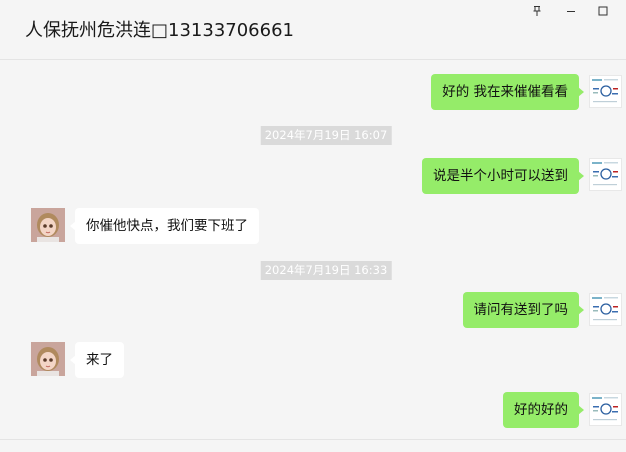 The height and width of the screenshot is (452, 626). Describe the element at coordinates (159, 30) in the screenshot. I see `chat-title: 人保抚州危洪连□13133706661` at that location.